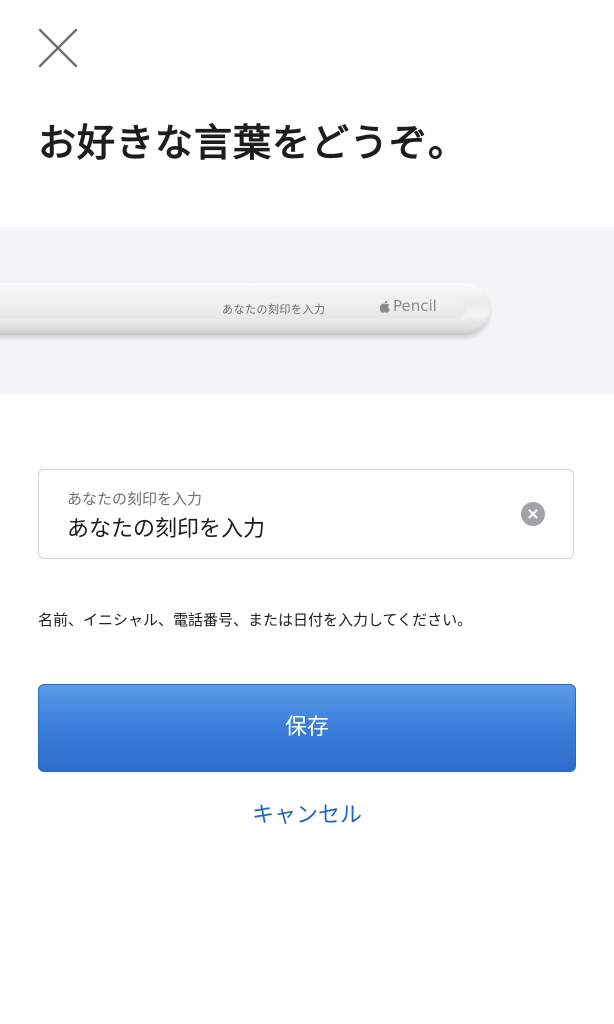 The image size is (614, 1024). I want to click on page-title: お好きな言葉をどうぞ。, so click(253, 143).